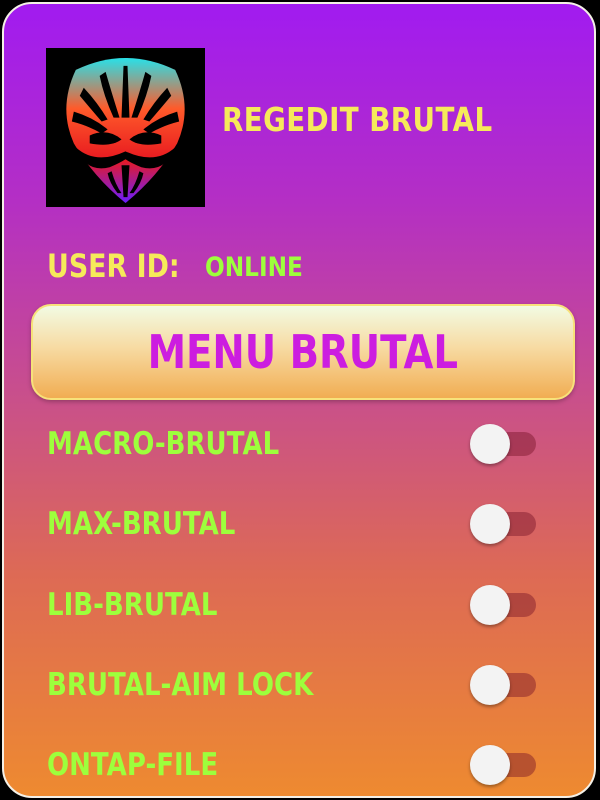  I want to click on app-title: REGEDIT BRUTAL, so click(357, 119).